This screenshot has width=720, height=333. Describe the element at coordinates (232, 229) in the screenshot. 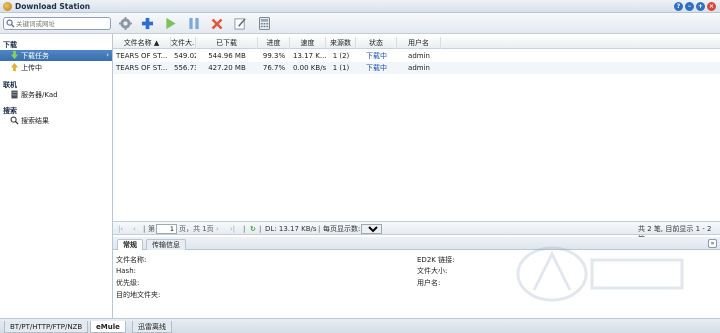

I see `last-page-icon: ›|` at that location.